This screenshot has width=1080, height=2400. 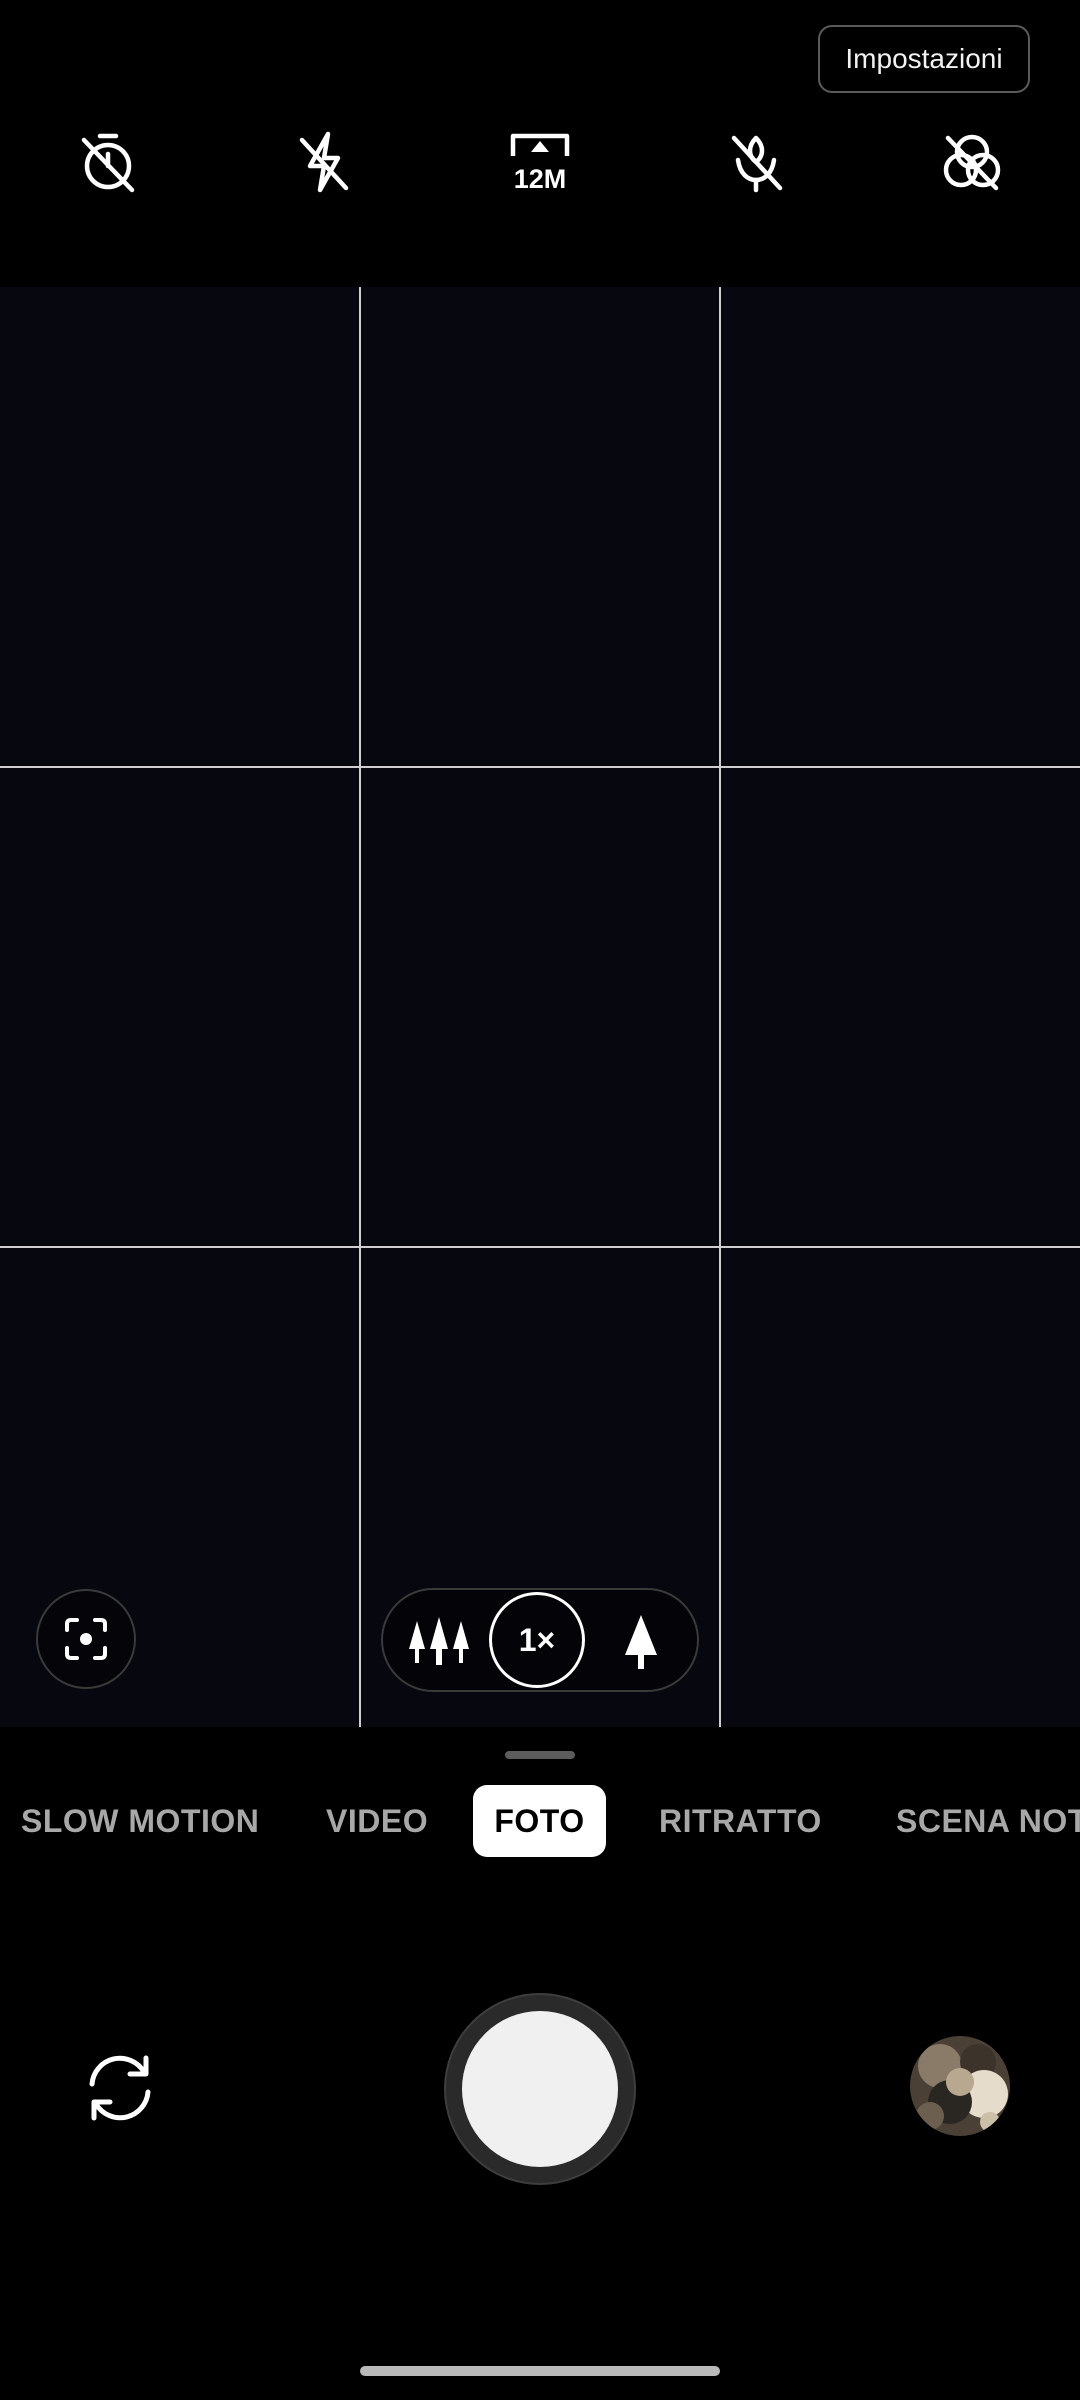 I want to click on shutter-inner, so click(x=540, y=2089).